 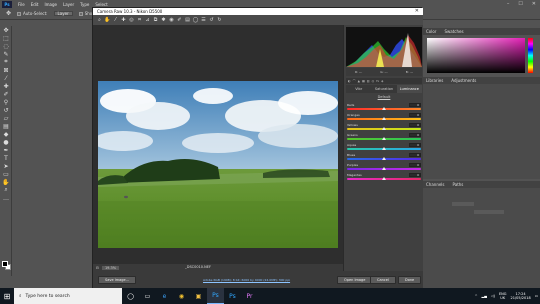 I want to click on tab-hsl: ▦, so click(x=363, y=81).